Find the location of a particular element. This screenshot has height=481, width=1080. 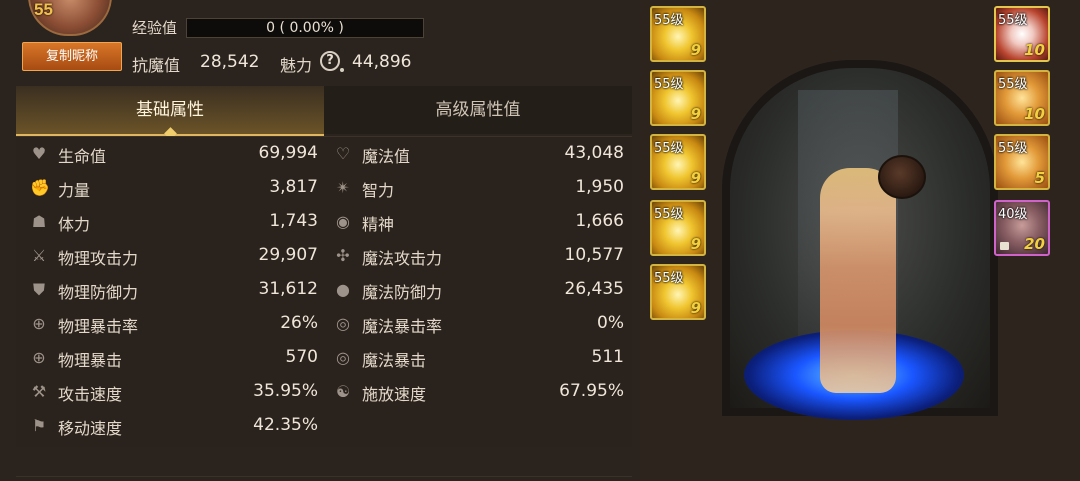

stat-value: 35.95% is located at coordinates (285, 391).